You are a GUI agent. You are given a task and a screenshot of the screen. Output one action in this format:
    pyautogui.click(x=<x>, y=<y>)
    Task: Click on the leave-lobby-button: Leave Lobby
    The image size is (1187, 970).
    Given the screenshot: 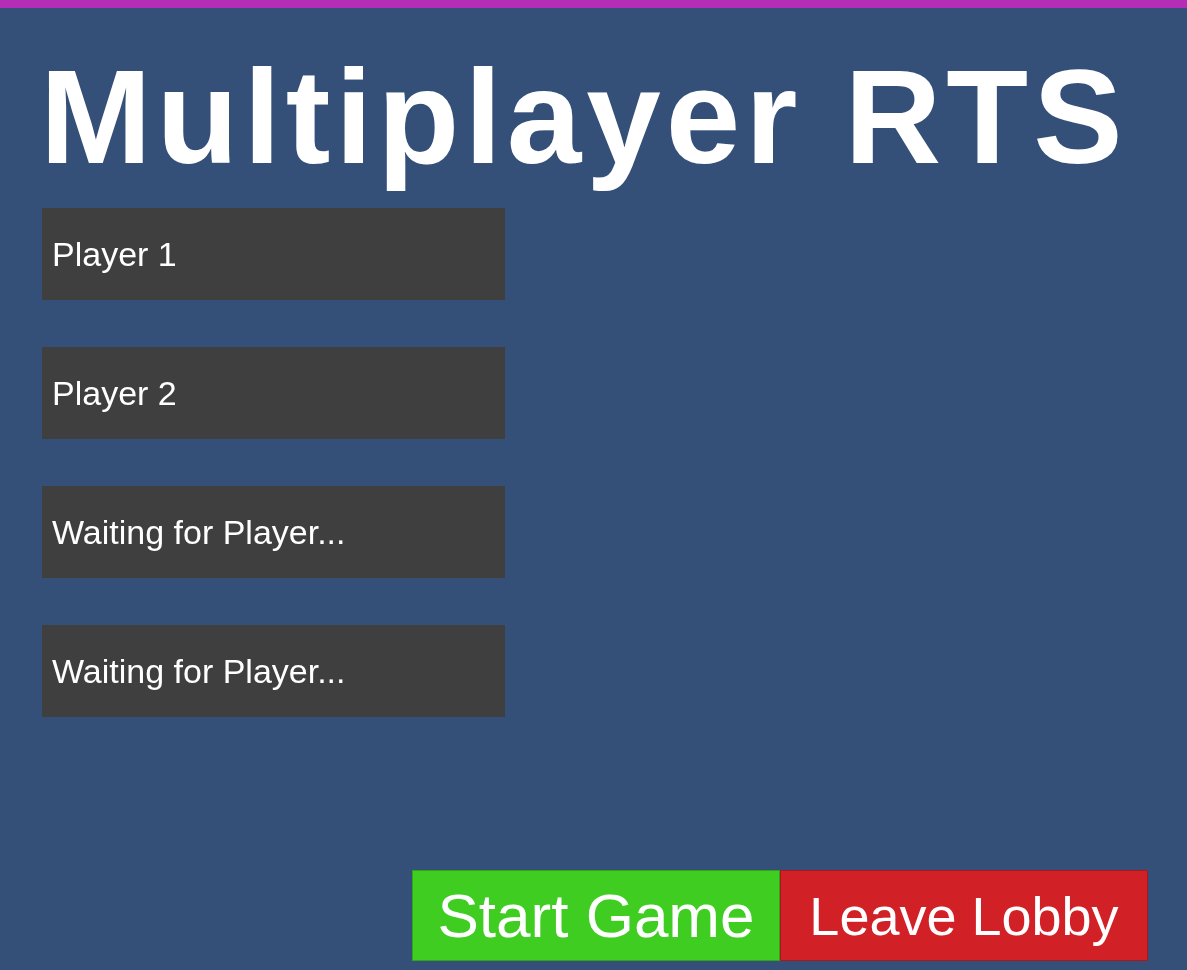 What is the action you would take?
    pyautogui.click(x=964, y=915)
    